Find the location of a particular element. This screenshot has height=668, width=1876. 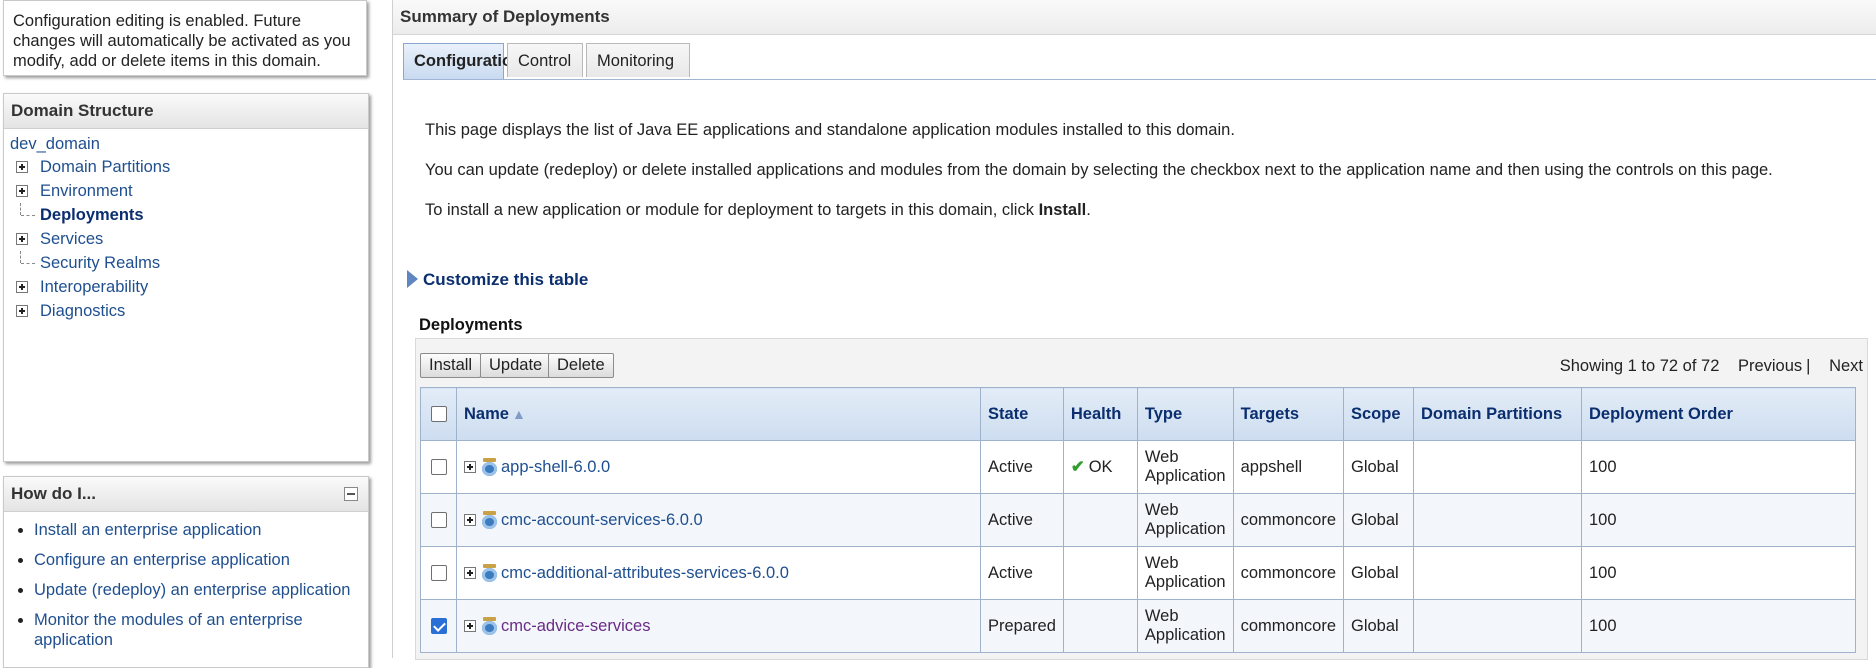

previous-link: Previous is located at coordinates (1770, 366).